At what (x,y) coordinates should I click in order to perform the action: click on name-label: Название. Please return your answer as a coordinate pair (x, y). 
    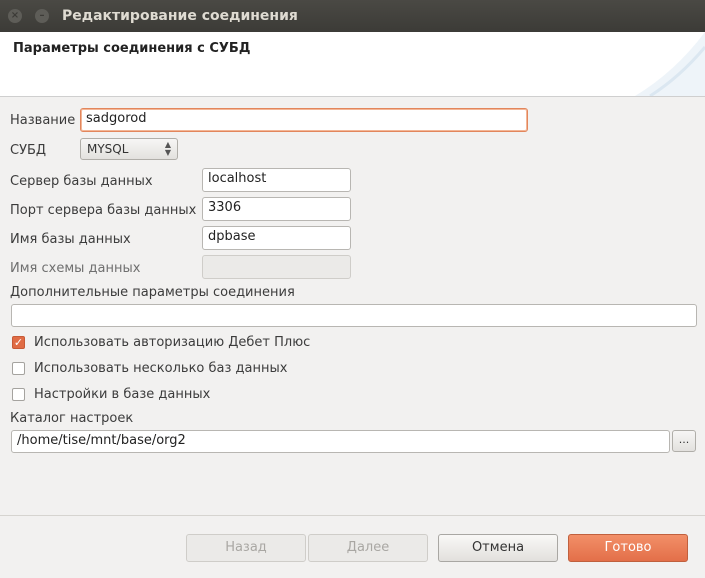
    Looking at the image, I should click on (43, 120).